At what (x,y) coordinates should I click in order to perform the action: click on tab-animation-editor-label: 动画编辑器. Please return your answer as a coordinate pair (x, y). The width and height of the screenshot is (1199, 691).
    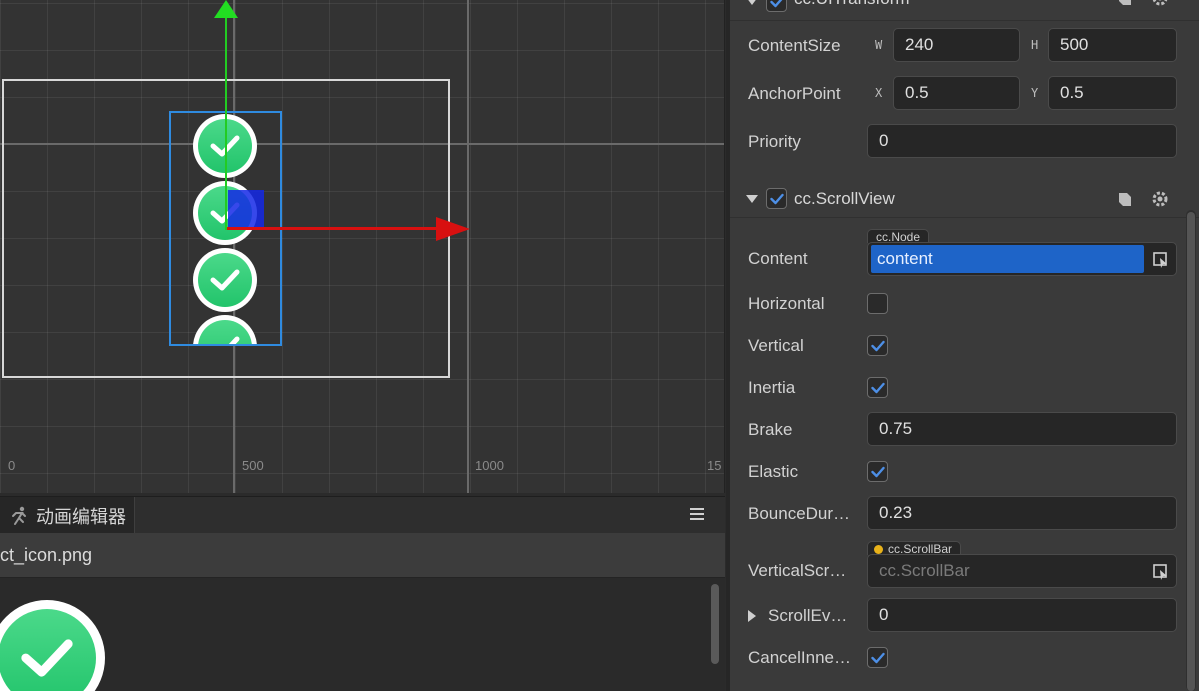
    Looking at the image, I should click on (81, 516).